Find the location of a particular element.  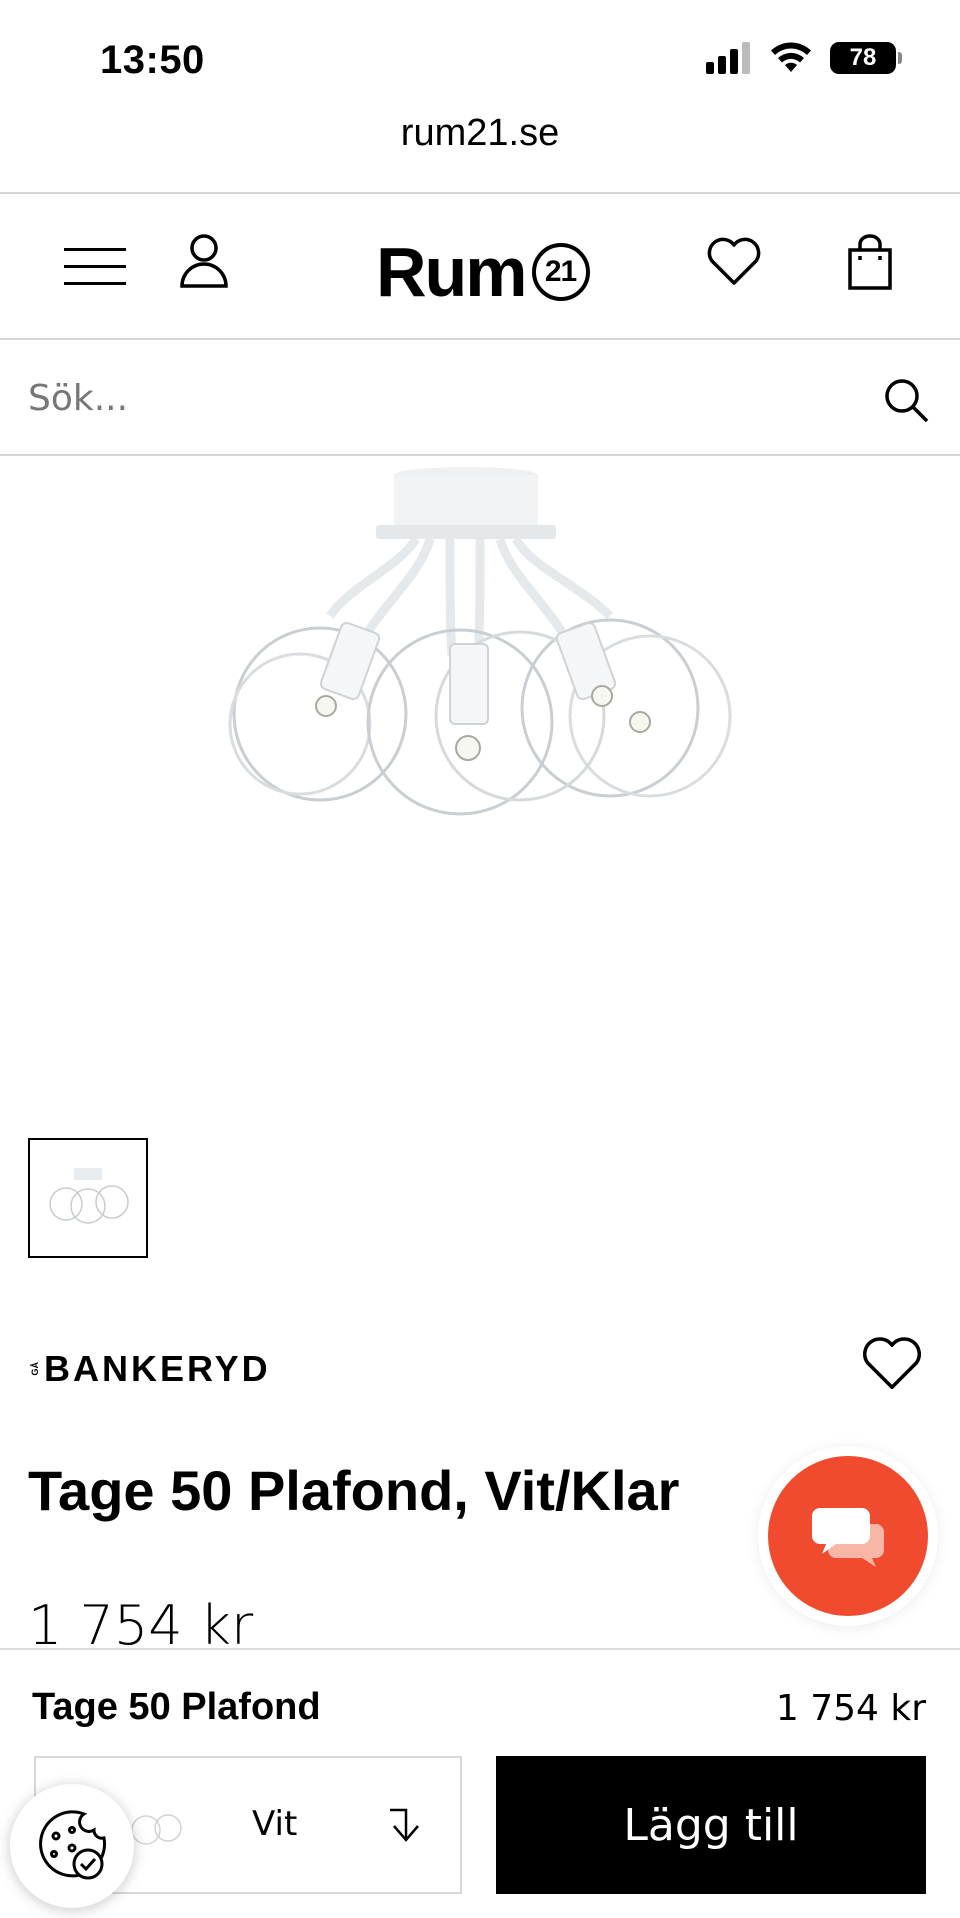

status-time: 13:50 is located at coordinates (152, 60).